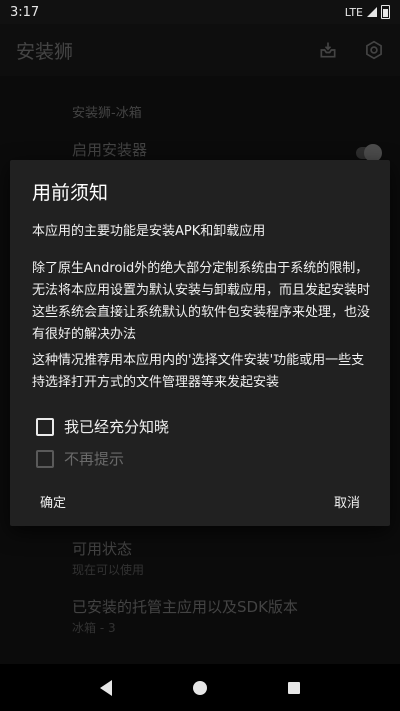 This screenshot has height=711, width=400. What do you see at coordinates (347, 501) in the screenshot?
I see `cancel-button: 取消` at bounding box center [347, 501].